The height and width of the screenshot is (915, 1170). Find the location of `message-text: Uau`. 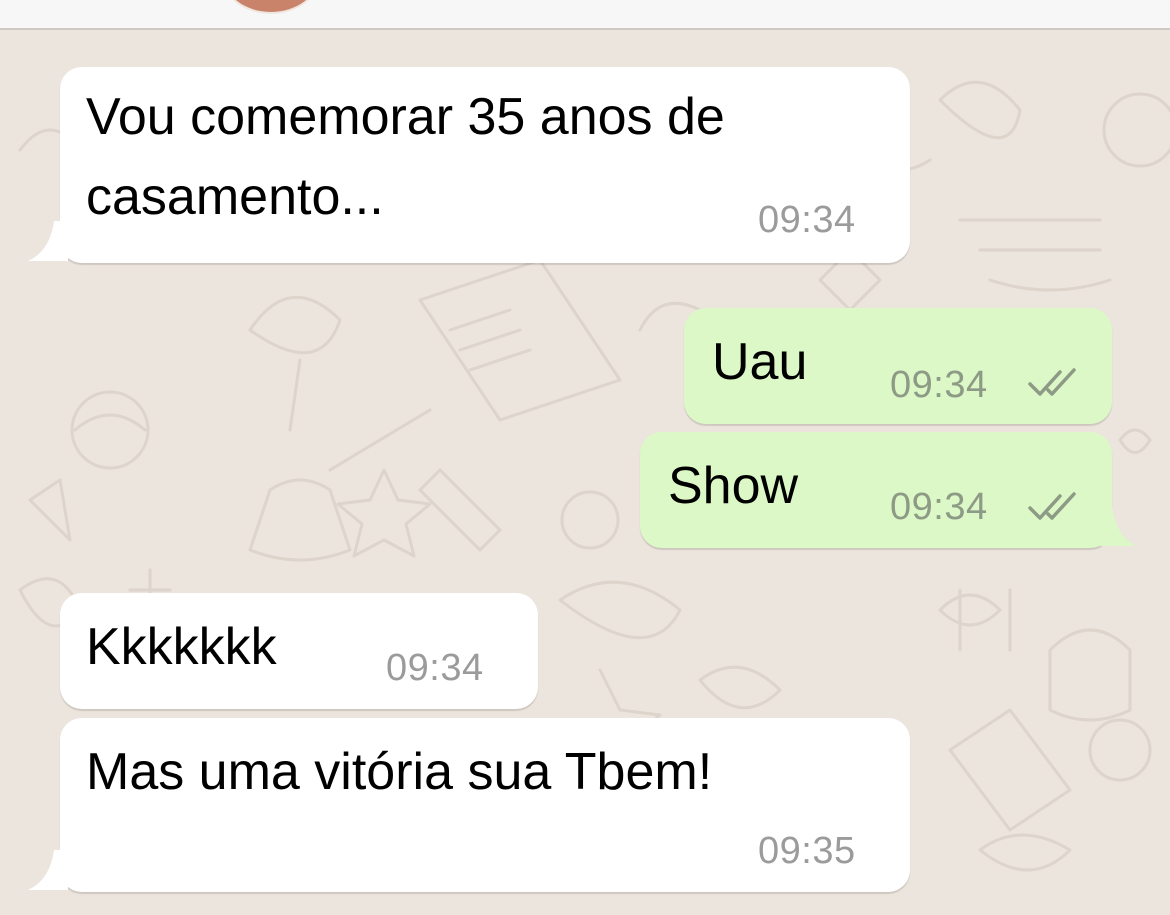

message-text: Uau is located at coordinates (760, 362).